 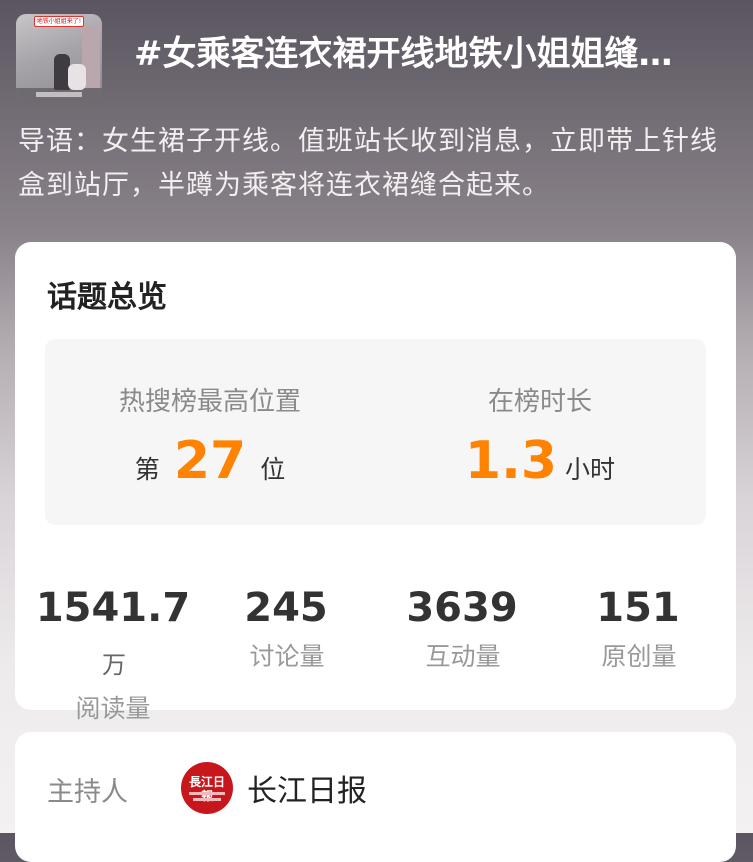 I want to click on host-label: 主持人, so click(x=87, y=792).